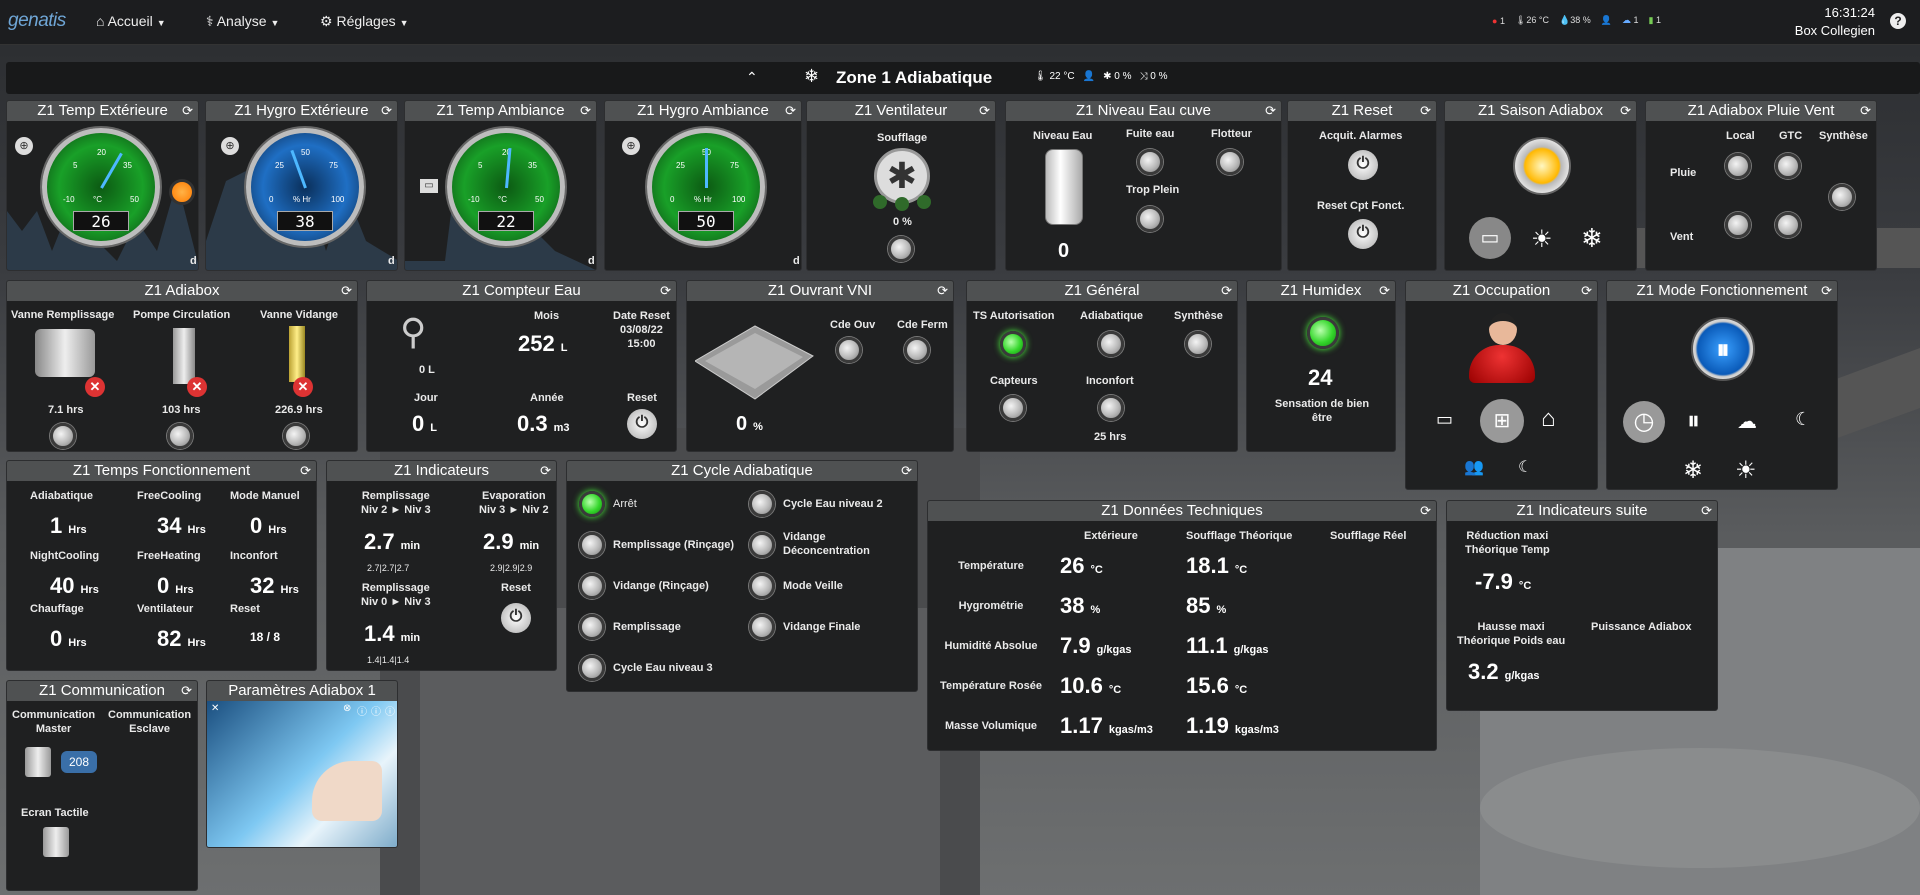  Describe the element at coordinates (230, 146) in the screenshot. I see `globe-icon: ⊕` at that location.